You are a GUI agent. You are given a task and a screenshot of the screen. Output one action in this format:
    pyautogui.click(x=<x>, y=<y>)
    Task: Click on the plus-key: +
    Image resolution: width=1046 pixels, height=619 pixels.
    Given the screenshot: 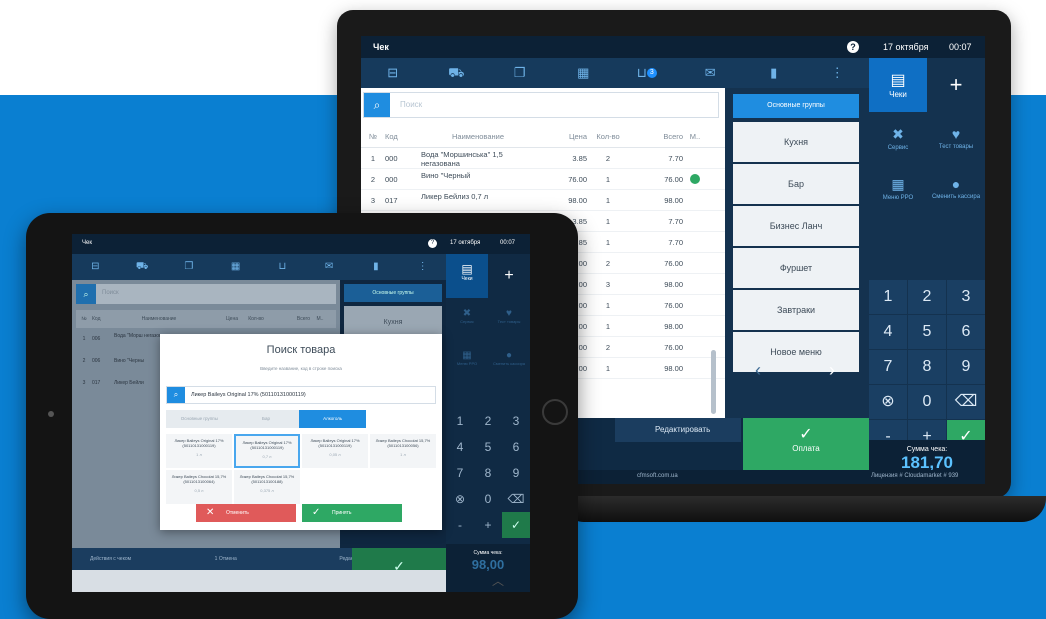 What is the action you would take?
    pyautogui.click(x=488, y=525)
    